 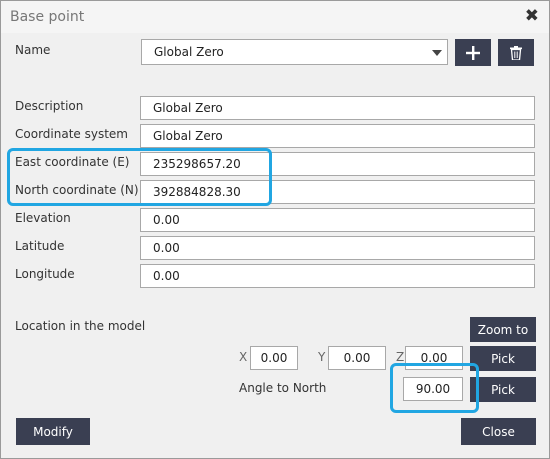 What do you see at coordinates (71, 134) in the screenshot?
I see `coordinate-system-label: Coordinate system` at bounding box center [71, 134].